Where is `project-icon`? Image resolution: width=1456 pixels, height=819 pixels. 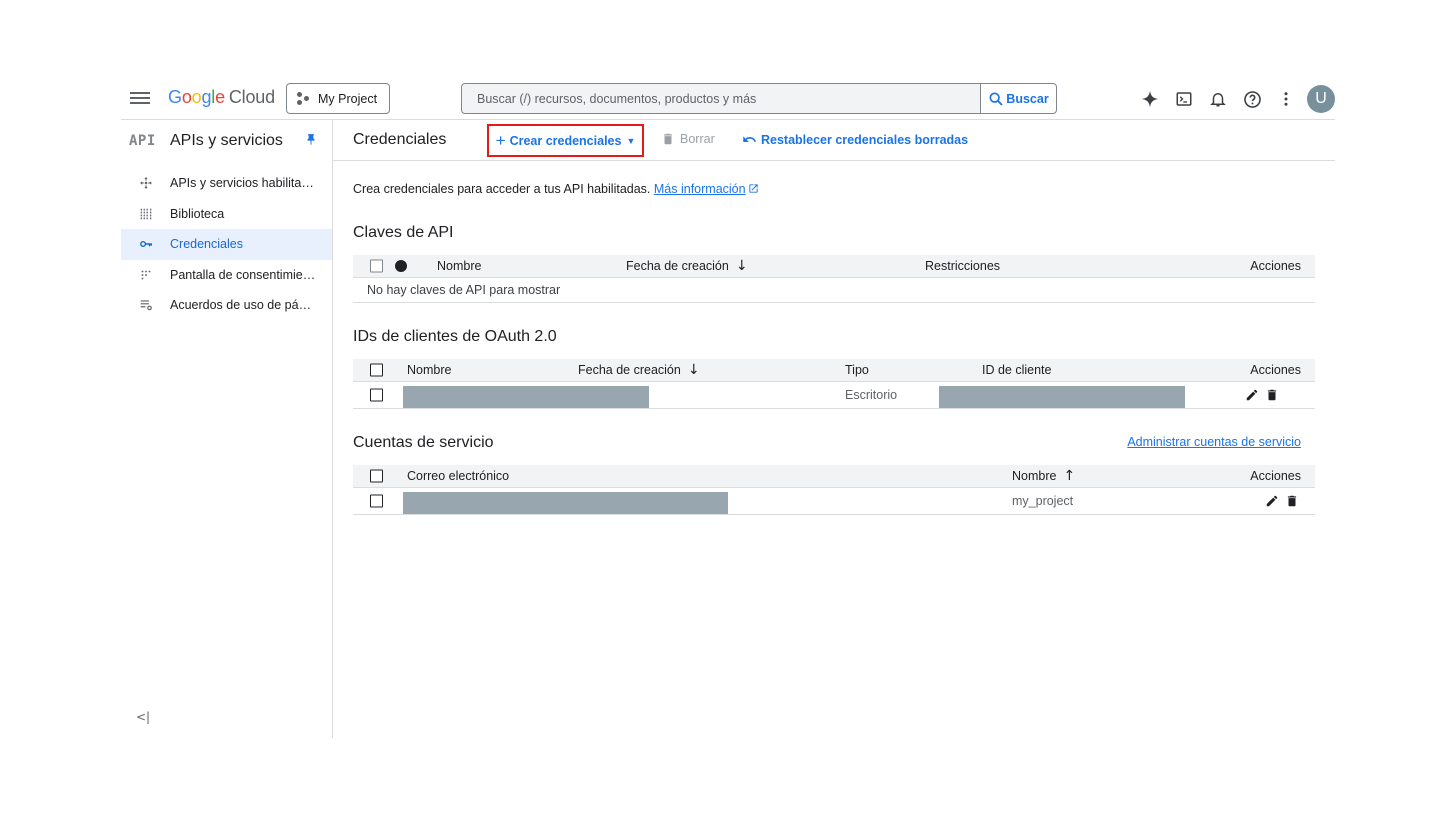 project-icon is located at coordinates (303, 98).